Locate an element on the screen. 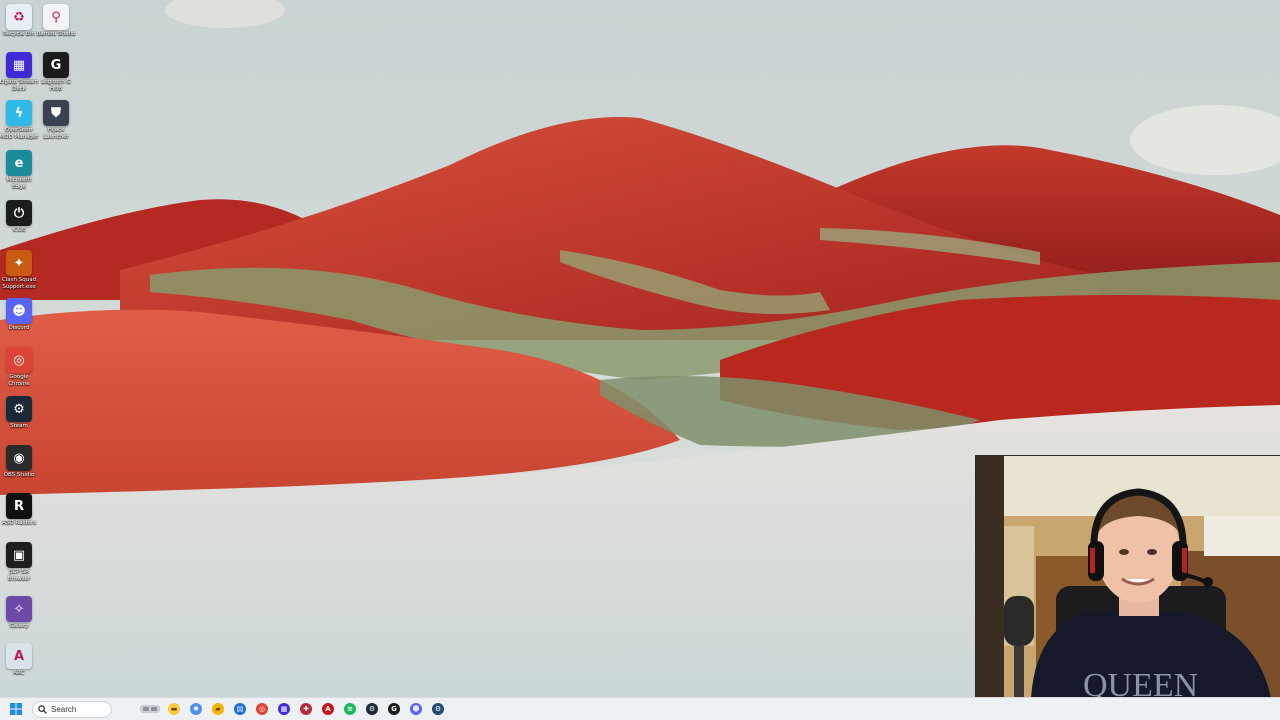 The width and height of the screenshot is (1280, 720). desktop-icon: ⛊ Hijack Launcher is located at coordinates (56, 120).